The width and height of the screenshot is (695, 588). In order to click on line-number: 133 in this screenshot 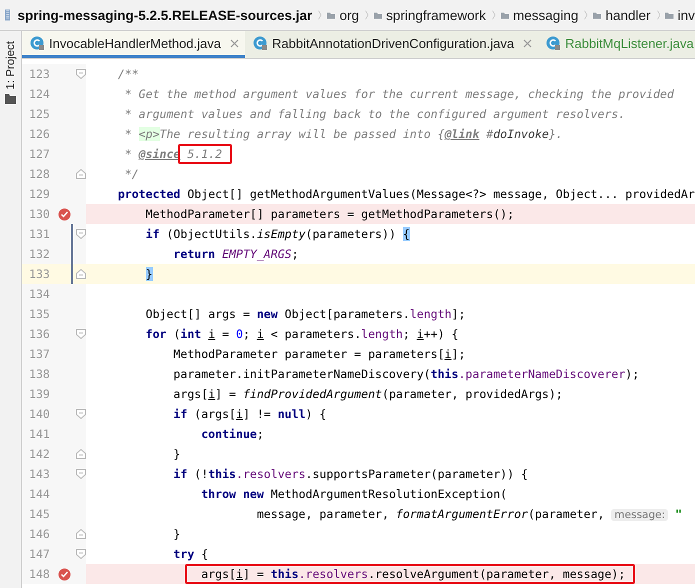, I will do `click(39, 274)`.